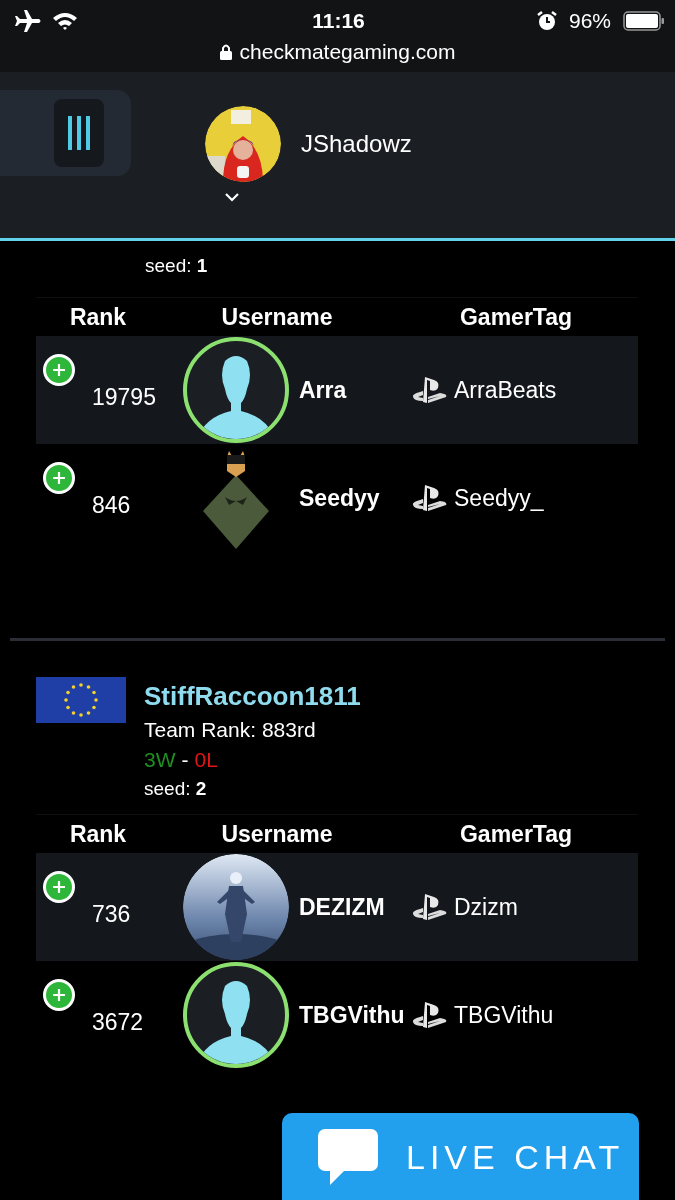 This screenshot has height=1200, width=675. Describe the element at coordinates (356, 144) in the screenshot. I see `username: JShadowz` at that location.